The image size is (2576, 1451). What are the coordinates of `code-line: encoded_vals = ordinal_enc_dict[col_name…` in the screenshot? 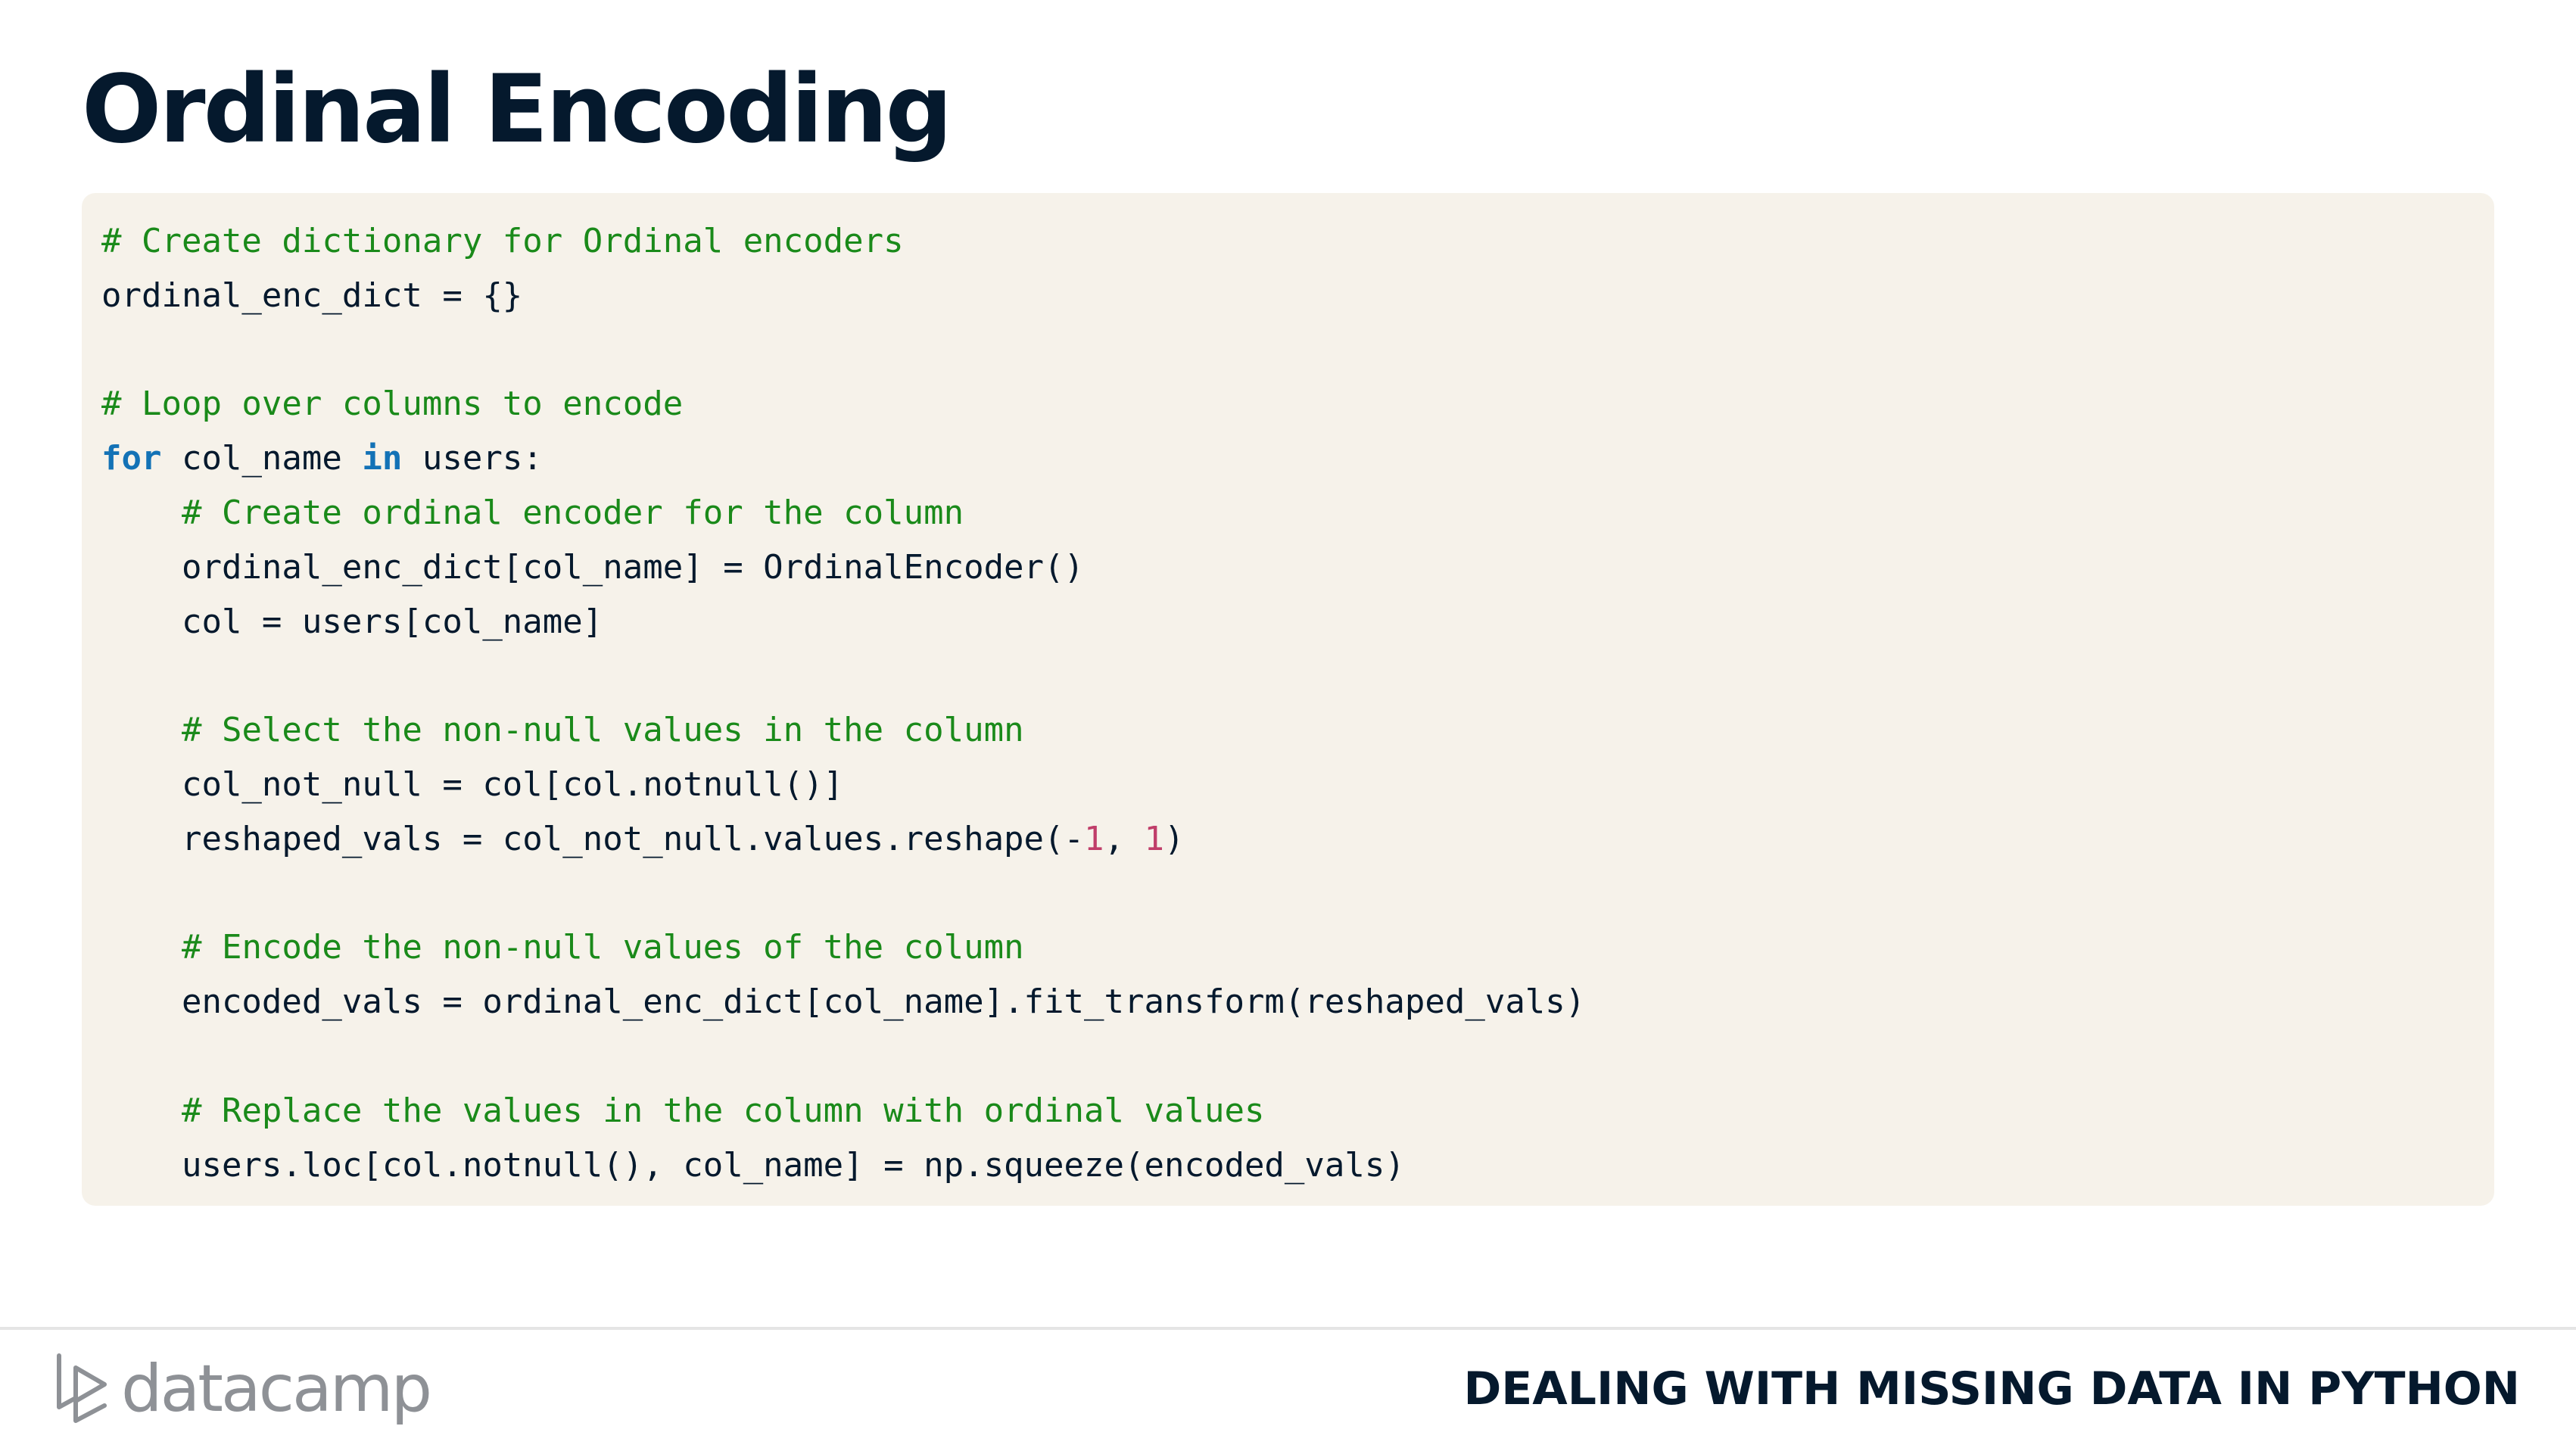 It's located at (1297, 1002).